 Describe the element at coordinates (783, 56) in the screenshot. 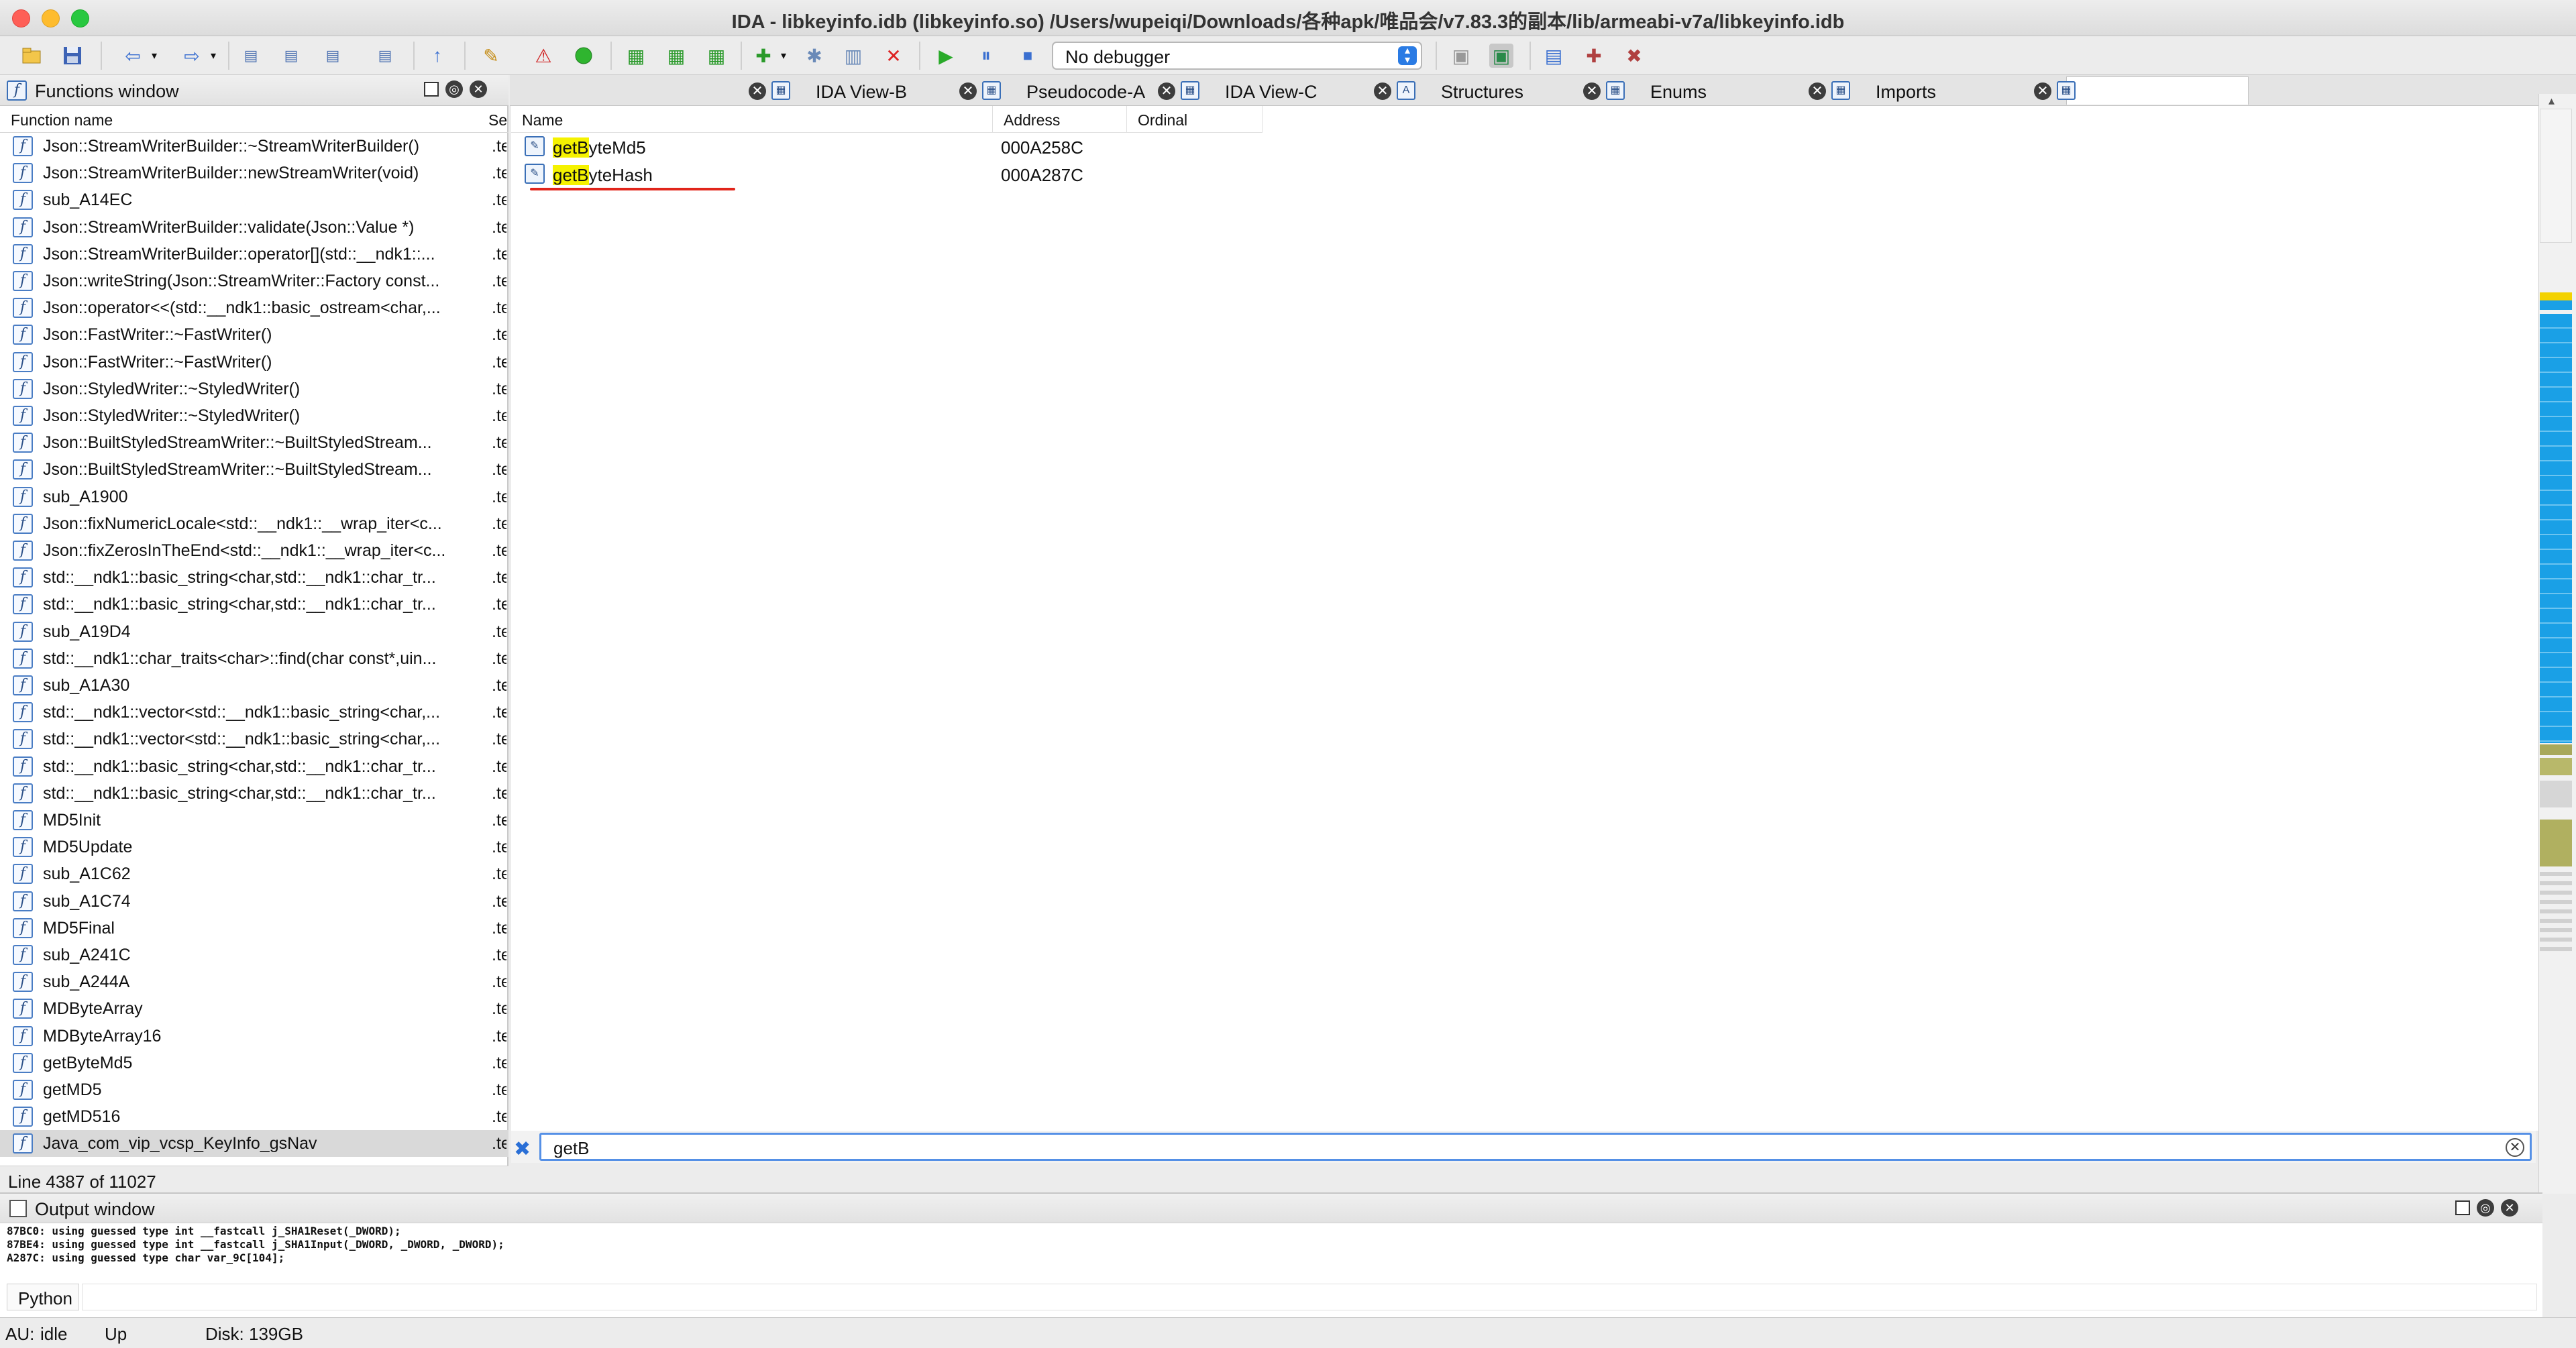

I see `breakpoint-dropdown-icon: ▾` at that location.